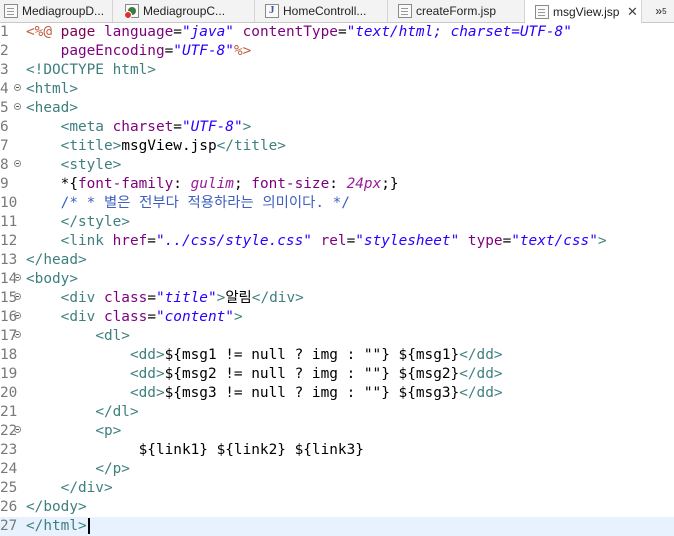  Describe the element at coordinates (337, 431) in the screenshot. I see `code-line: 22 <p>` at that location.